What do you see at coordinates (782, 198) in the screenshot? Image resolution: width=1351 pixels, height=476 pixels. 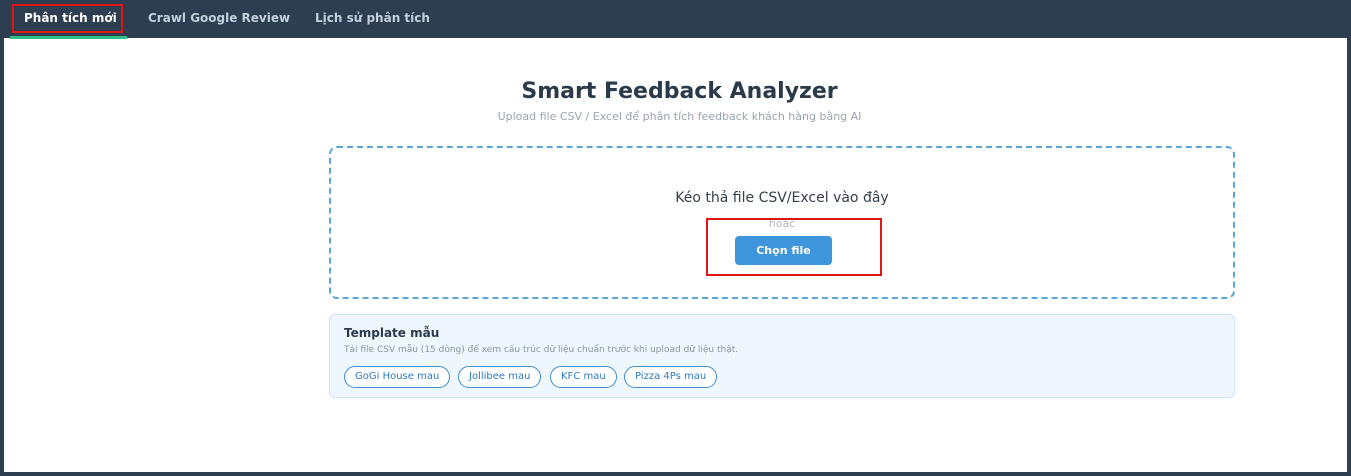 I see `drop-zone-instruction: Kéo thả file CSV/Excel vào đây` at bounding box center [782, 198].